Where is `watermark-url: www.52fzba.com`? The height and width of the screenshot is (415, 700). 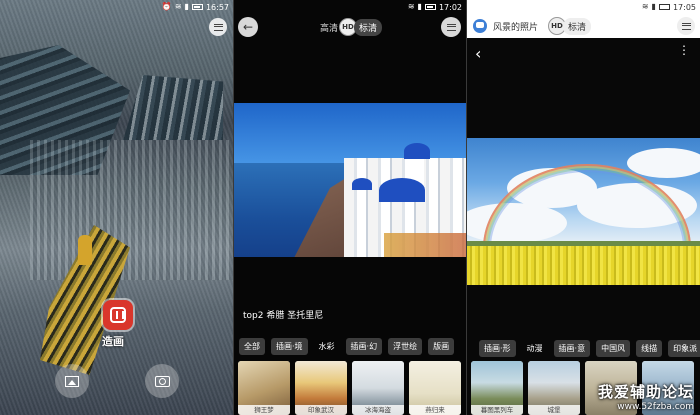
watermark-url: www.52fzba.com is located at coordinates (655, 407).